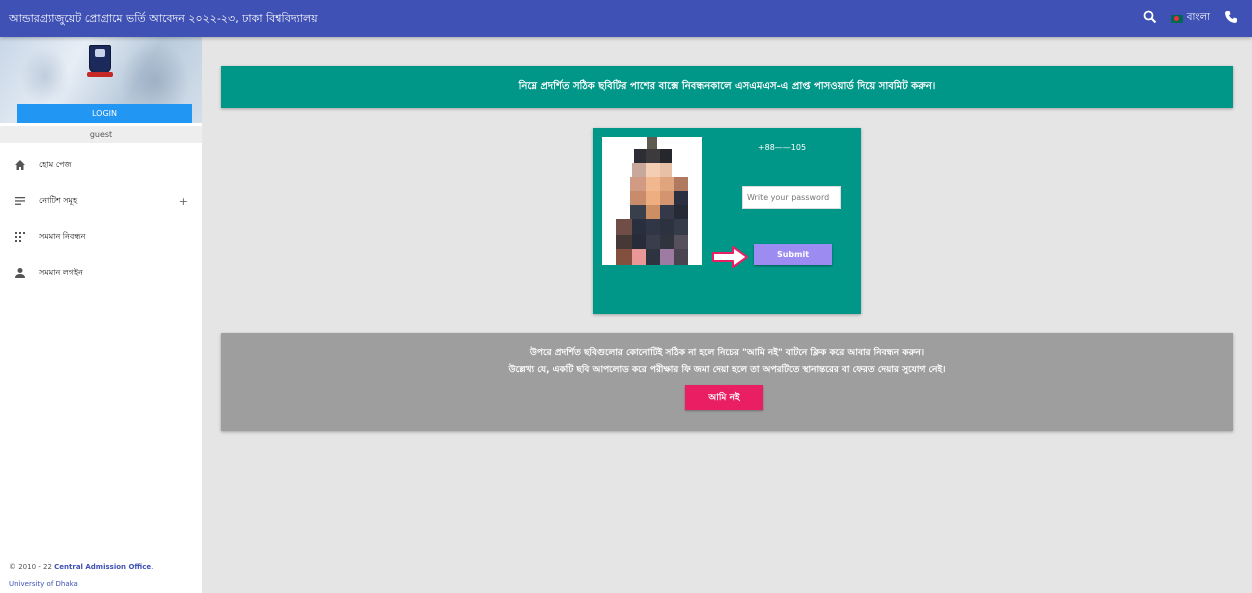  What do you see at coordinates (104, 113) in the screenshot?
I see `login-button: LOGIN` at bounding box center [104, 113].